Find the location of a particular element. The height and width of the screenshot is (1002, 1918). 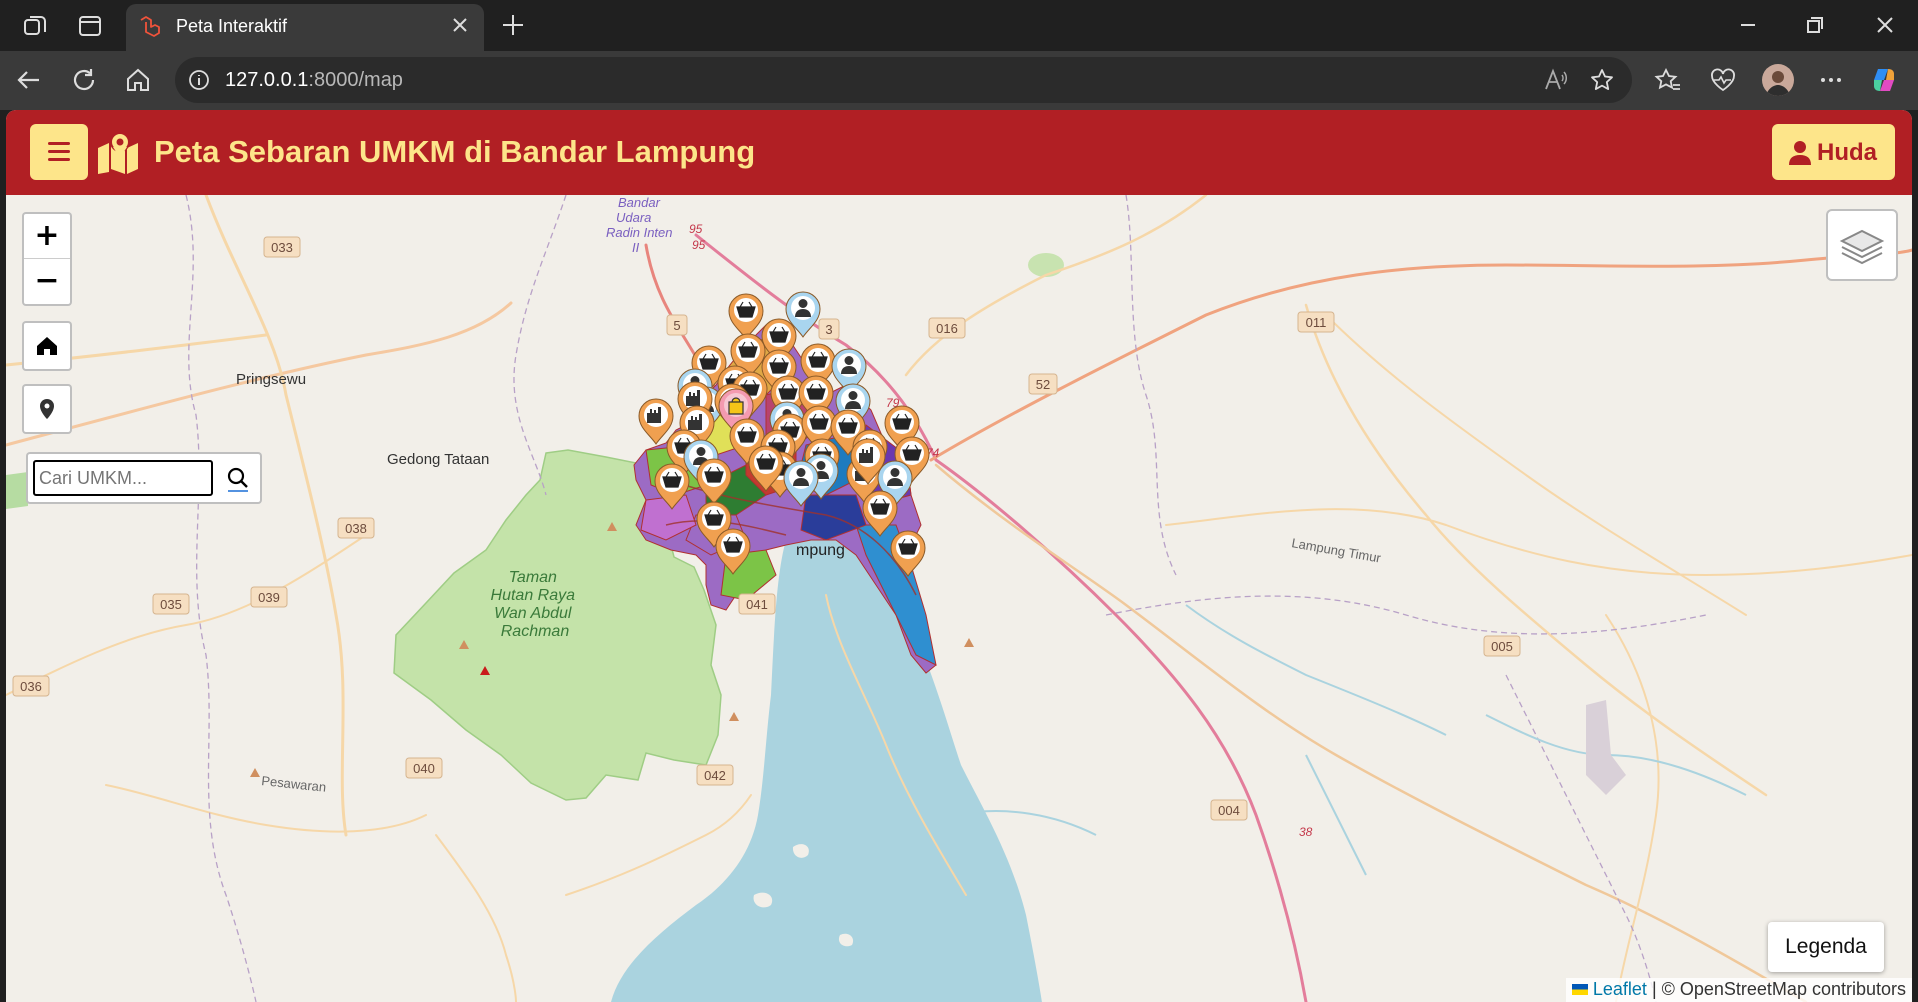

map-marked-icon is located at coordinates (118, 153).